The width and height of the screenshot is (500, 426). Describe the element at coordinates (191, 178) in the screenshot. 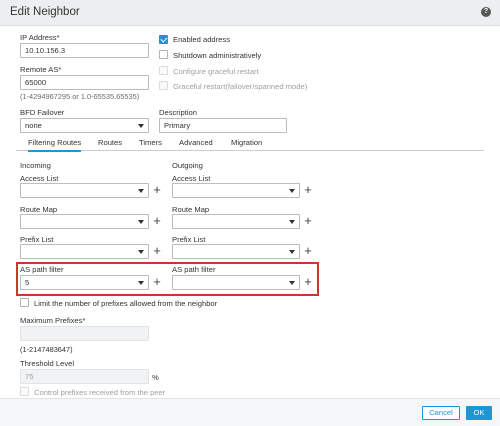

I see `access-list-out-label: Access List` at that location.